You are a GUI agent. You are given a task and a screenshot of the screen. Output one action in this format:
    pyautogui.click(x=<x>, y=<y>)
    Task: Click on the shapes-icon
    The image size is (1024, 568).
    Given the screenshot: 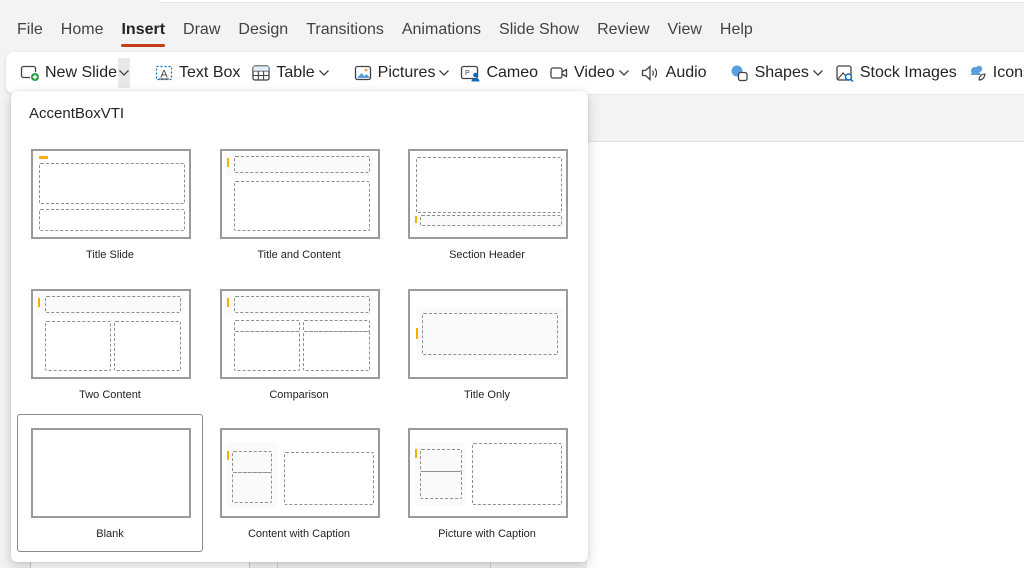 What is the action you would take?
    pyautogui.click(x=740, y=73)
    